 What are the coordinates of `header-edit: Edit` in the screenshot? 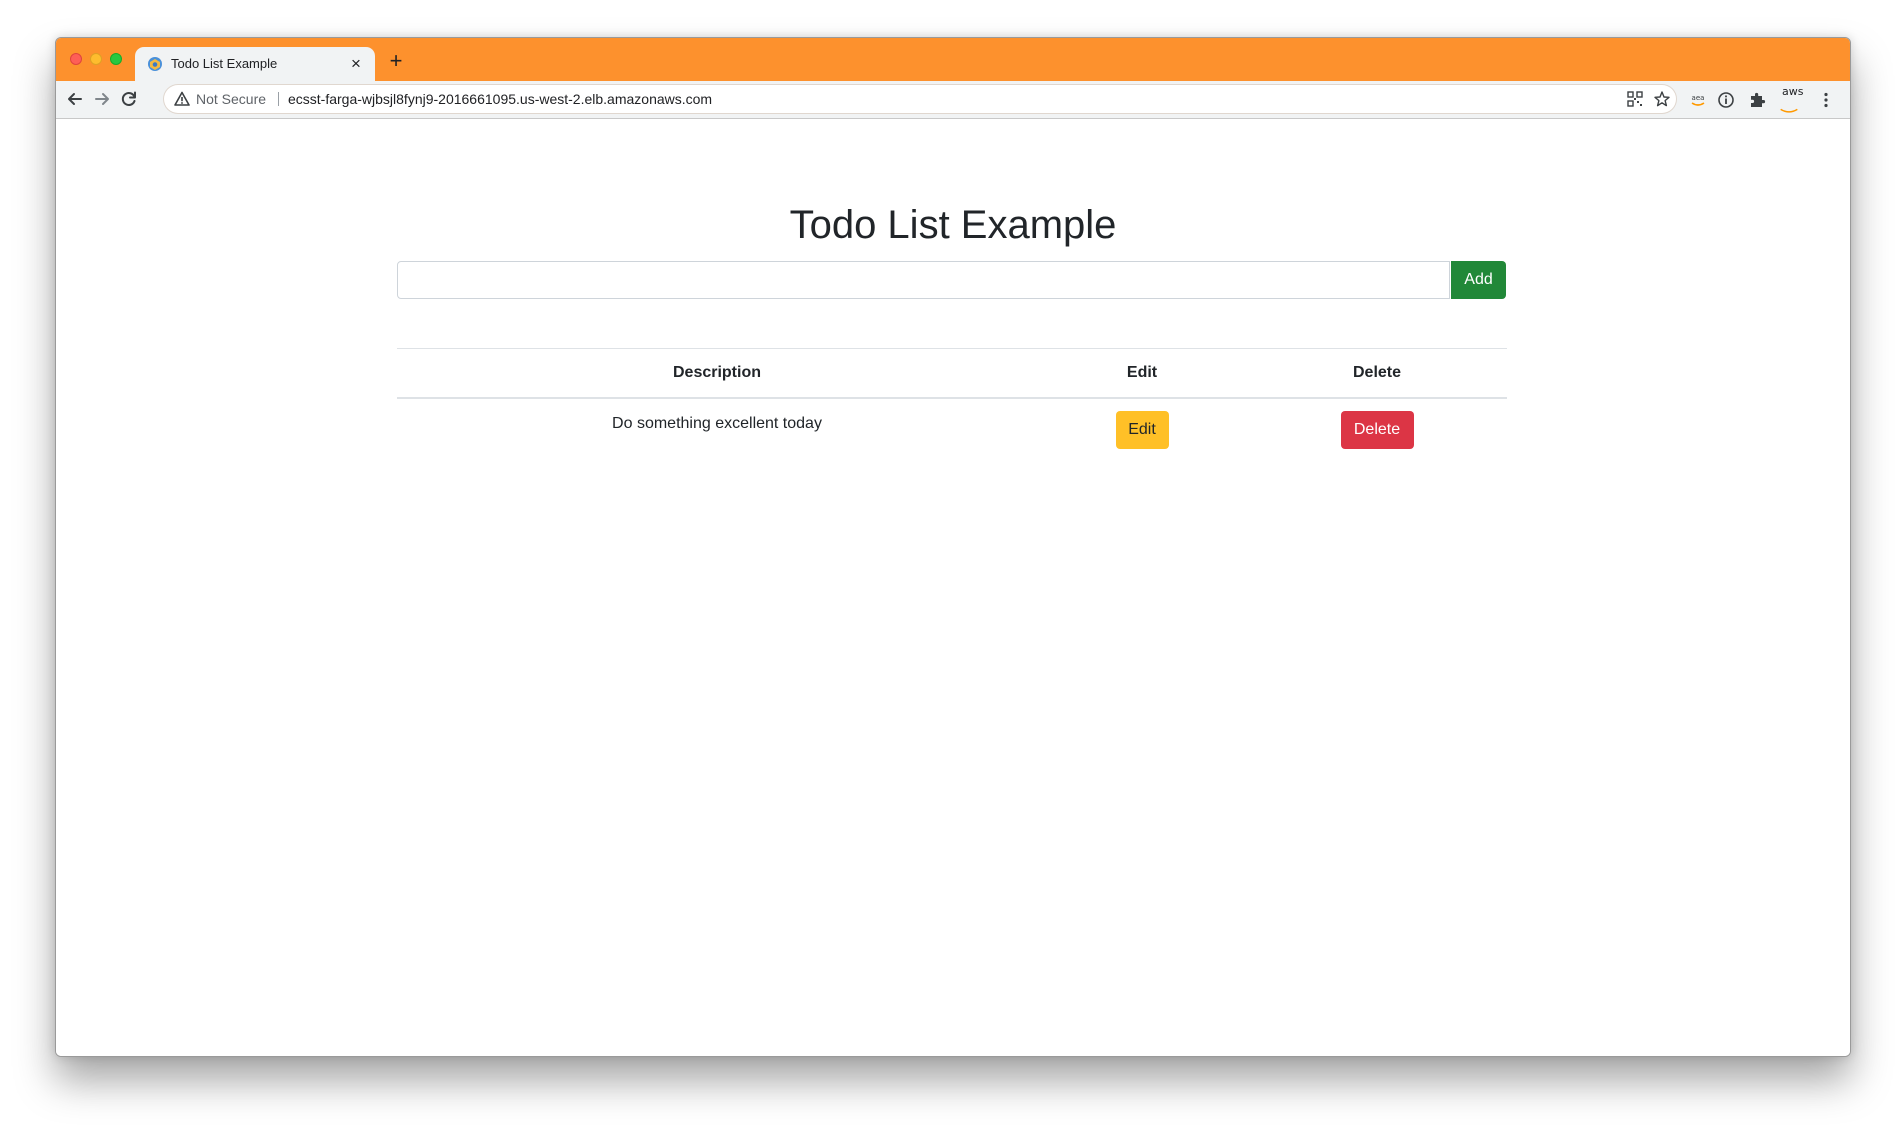 It's located at (1142, 373).